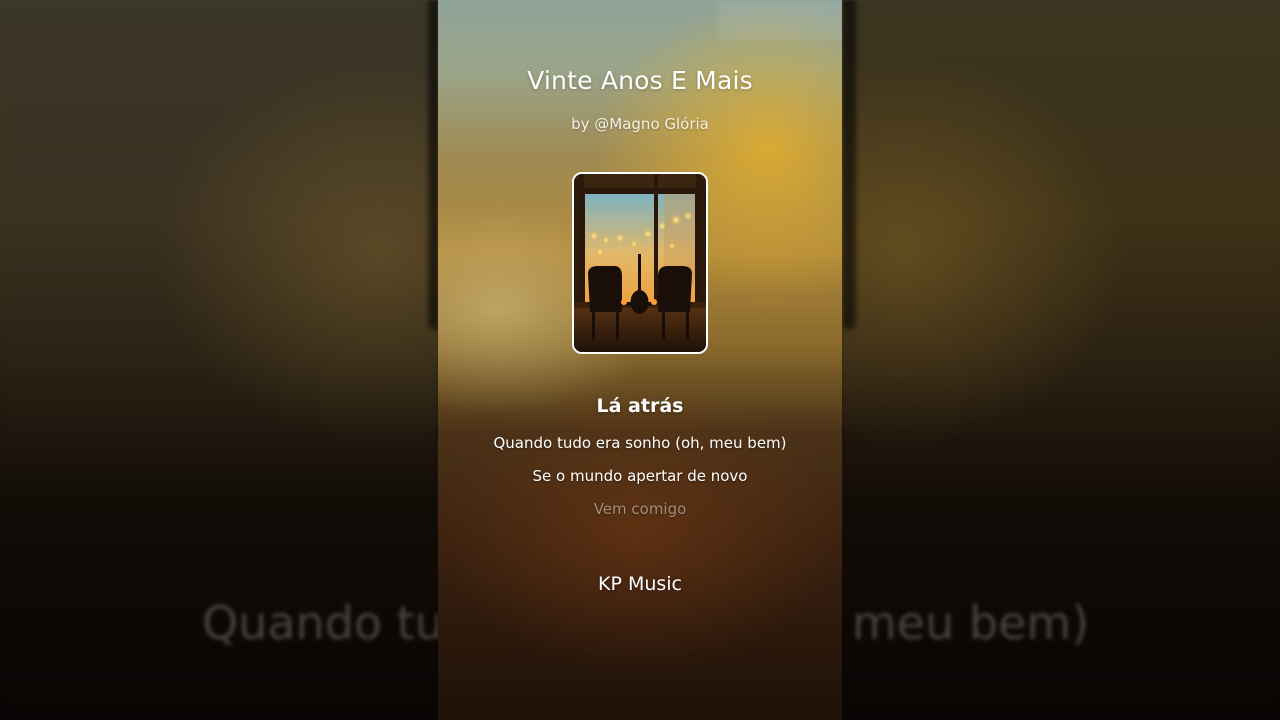 This screenshot has height=720, width=1280. Describe the element at coordinates (433, 165) in the screenshot. I see `phone-frame-edge-left` at that location.